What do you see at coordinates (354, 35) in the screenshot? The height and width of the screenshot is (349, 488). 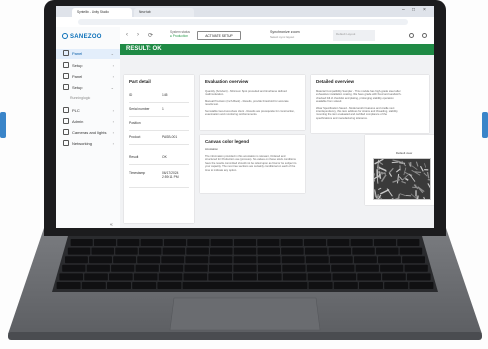 I see `layout-select: Default Layout` at bounding box center [354, 35].